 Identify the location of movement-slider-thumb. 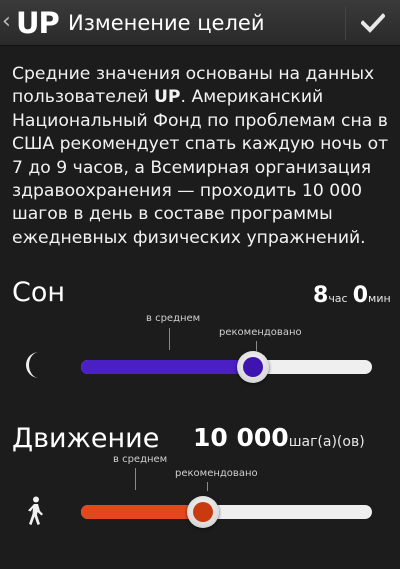
(203, 512).